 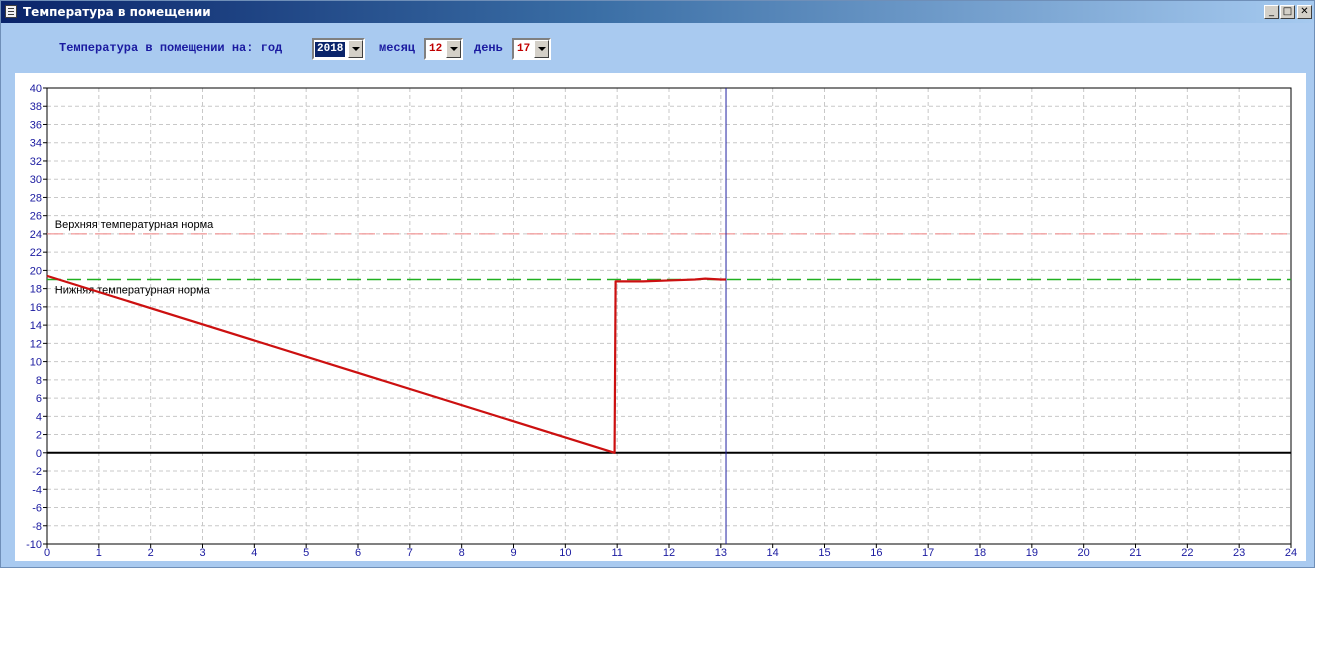 I want to click on x-tick-label: 22, so click(x=1187, y=553).